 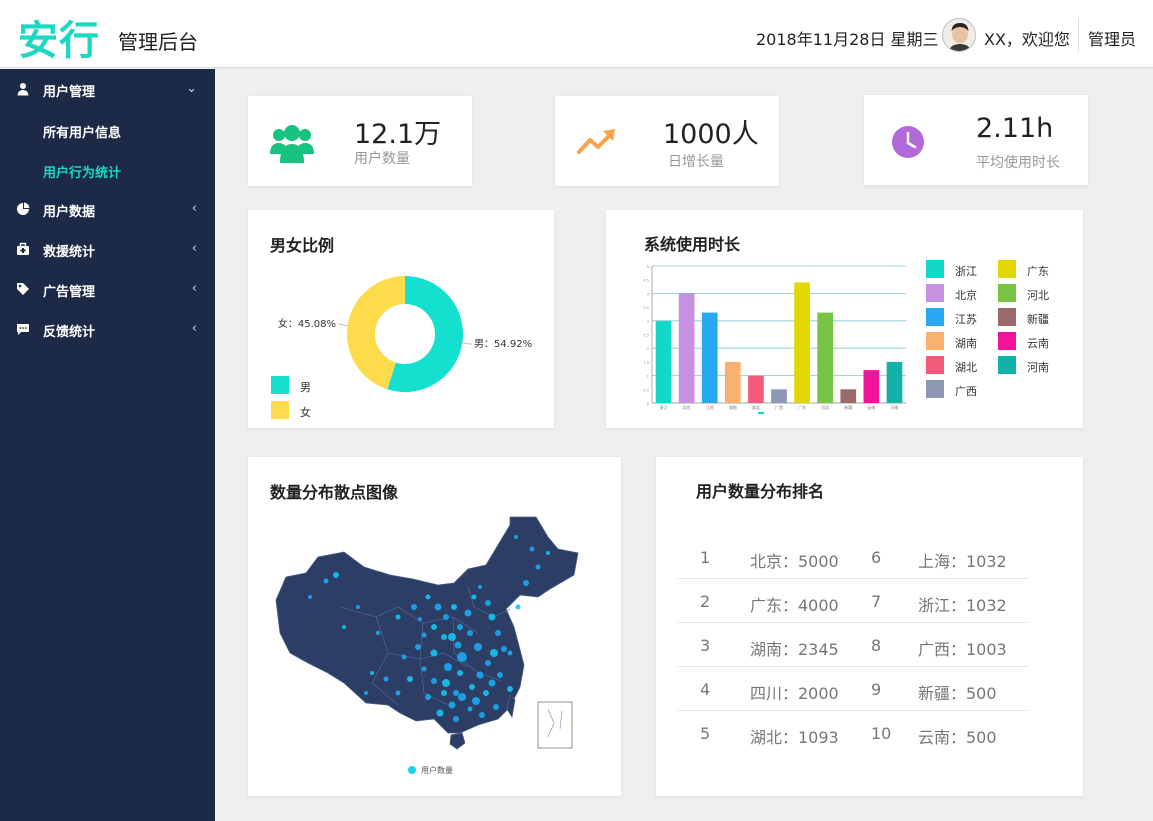 What do you see at coordinates (761, 413) in the screenshot?
I see `chart-series-marker` at bounding box center [761, 413].